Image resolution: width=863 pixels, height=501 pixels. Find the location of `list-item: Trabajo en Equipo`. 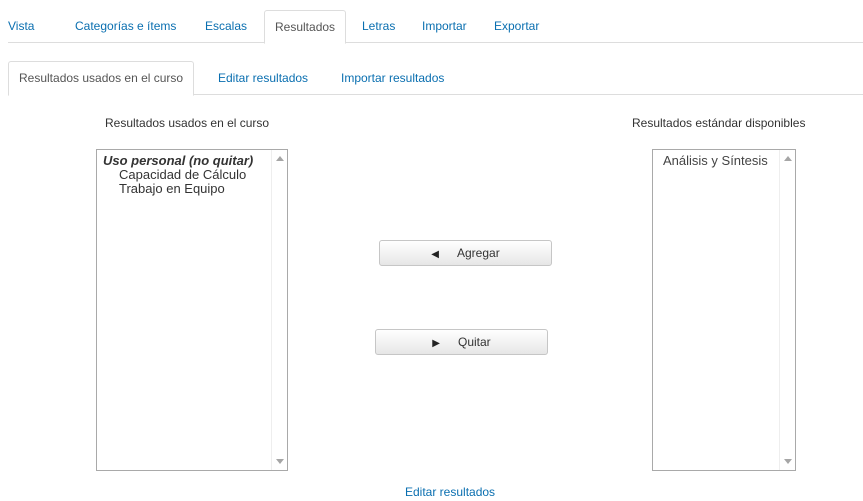

list-item: Trabajo en Equipo is located at coordinates (187, 189).